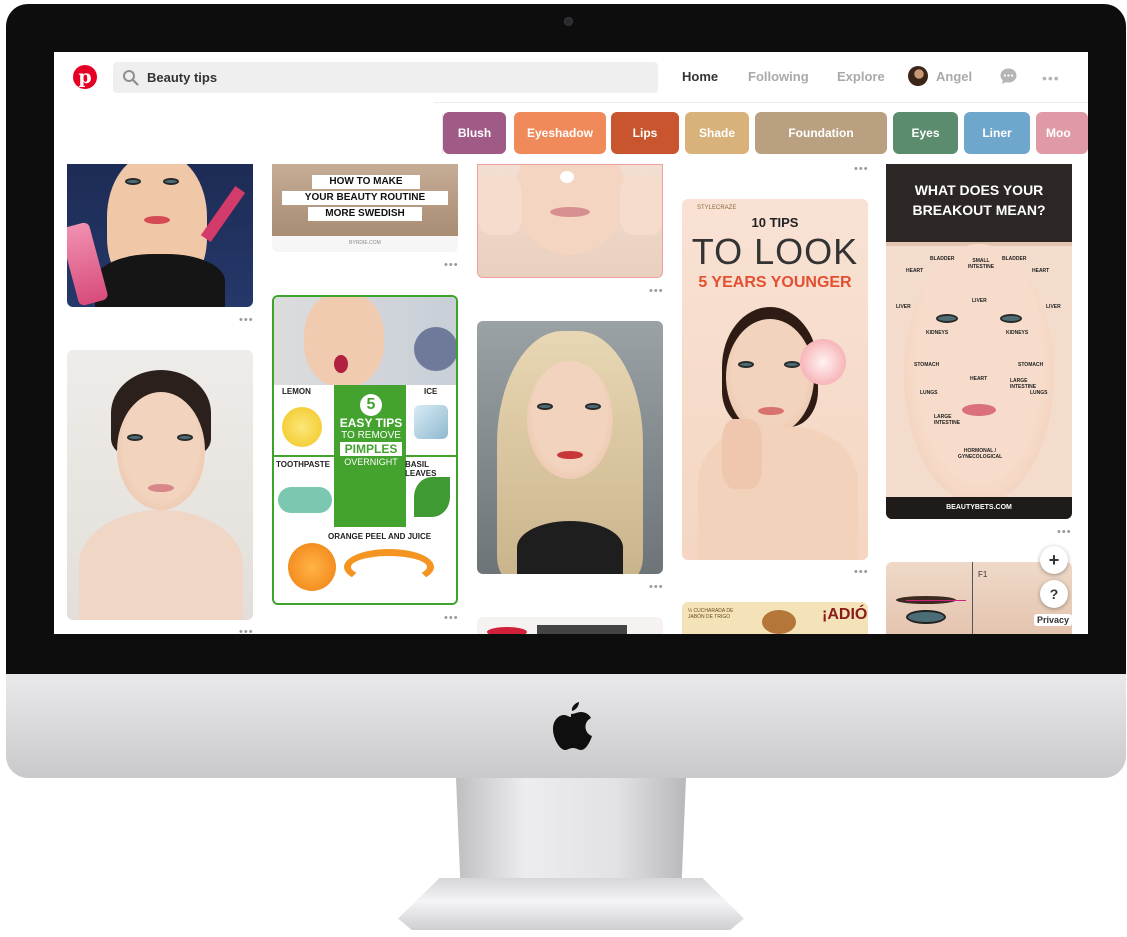 The height and width of the screenshot is (937, 1127). Describe the element at coordinates (570, 547) in the screenshot. I see `model-top-image` at that location.